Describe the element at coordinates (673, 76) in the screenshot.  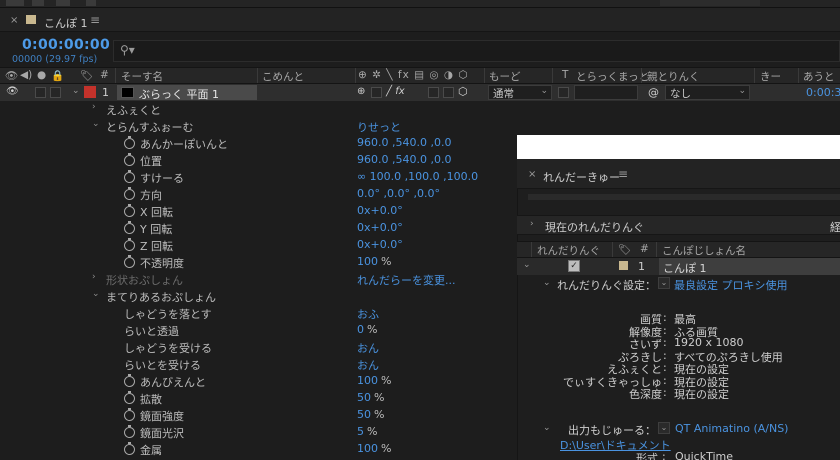
I see `parent-header: 親とりんく` at that location.